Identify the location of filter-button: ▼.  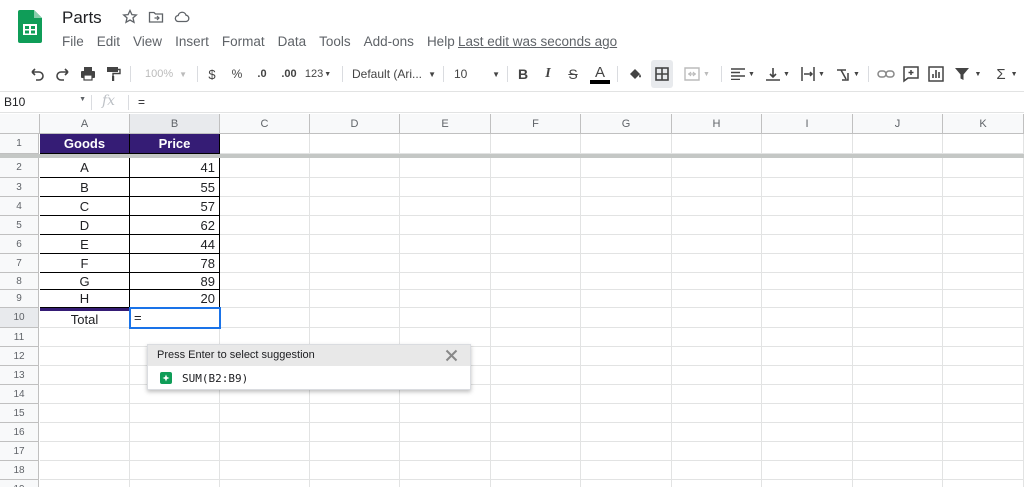
(968, 74).